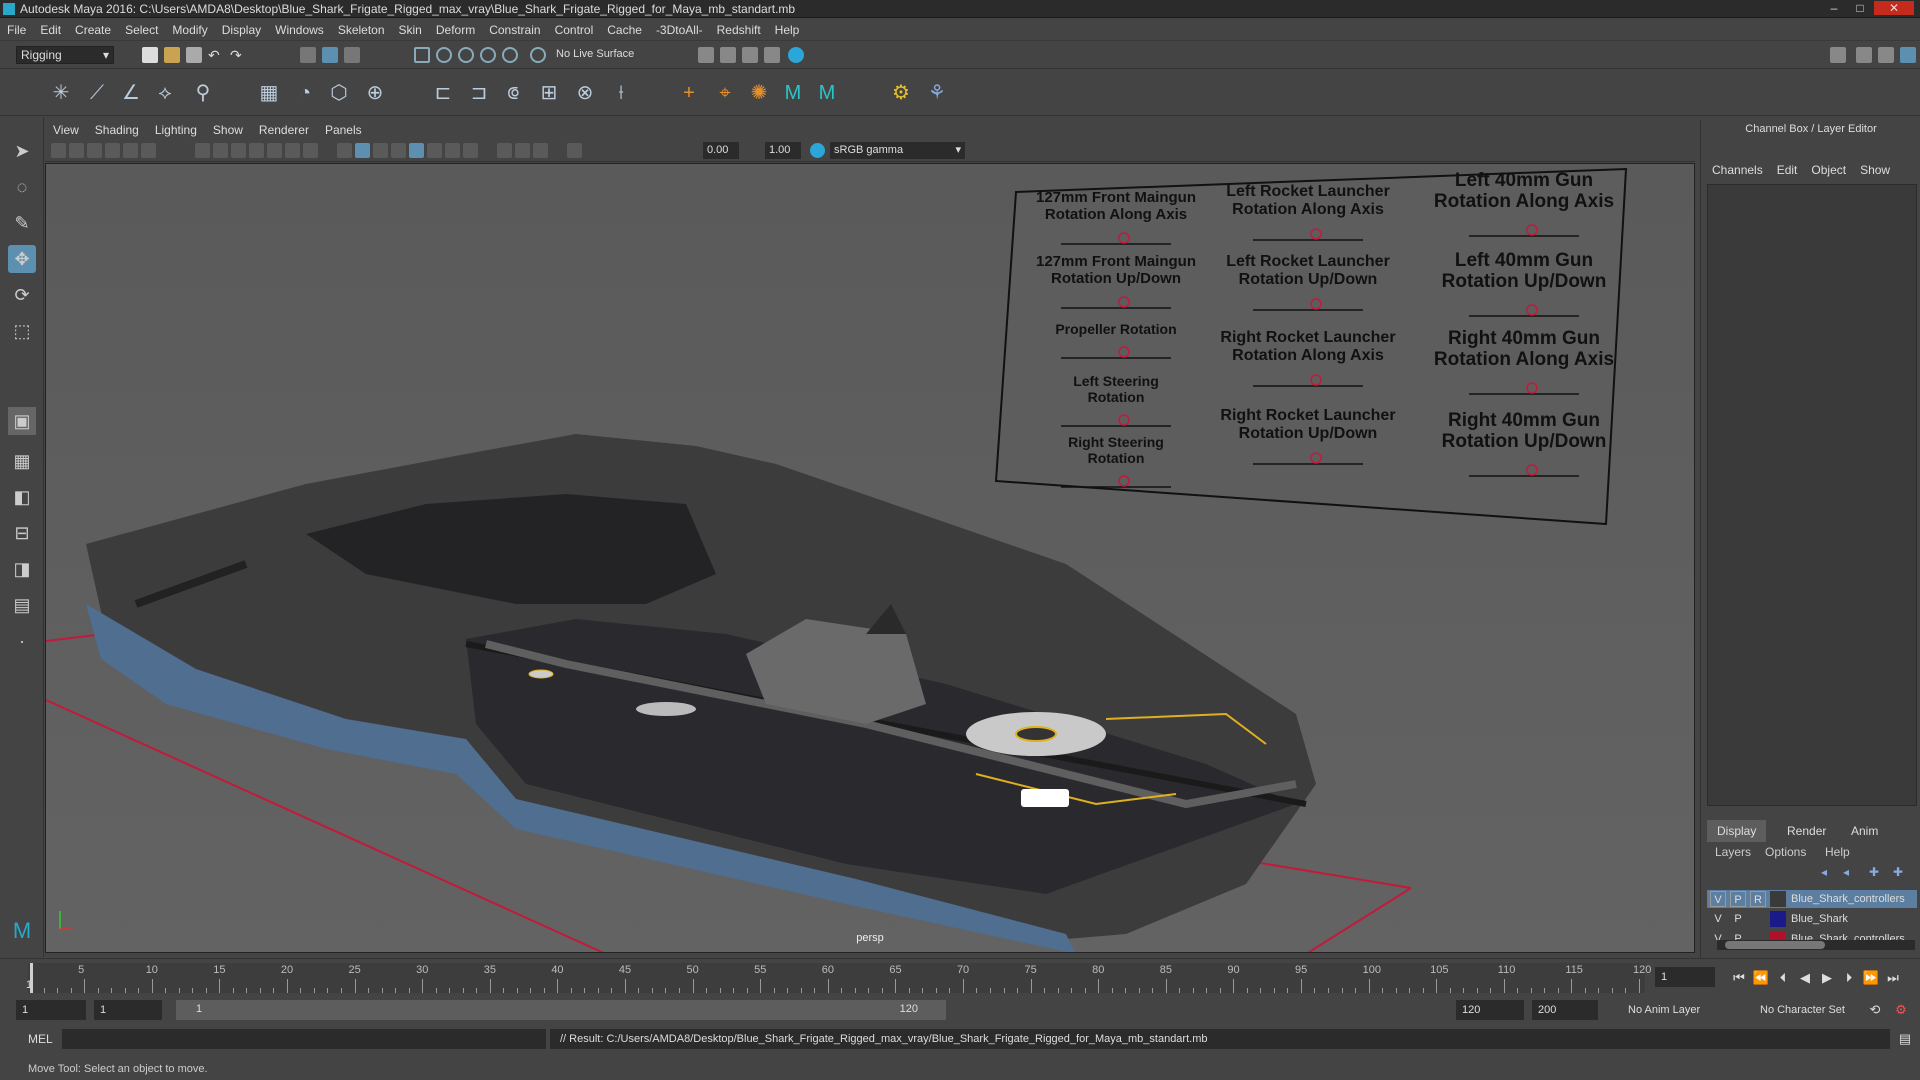 The image size is (1920, 1080). What do you see at coordinates (292, 150) in the screenshot?
I see `safe-action-icon` at bounding box center [292, 150].